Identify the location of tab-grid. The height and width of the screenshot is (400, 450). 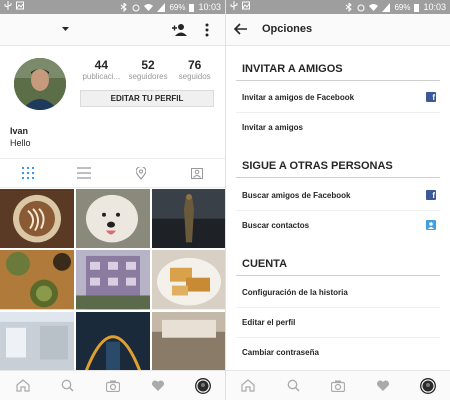
(28, 173).